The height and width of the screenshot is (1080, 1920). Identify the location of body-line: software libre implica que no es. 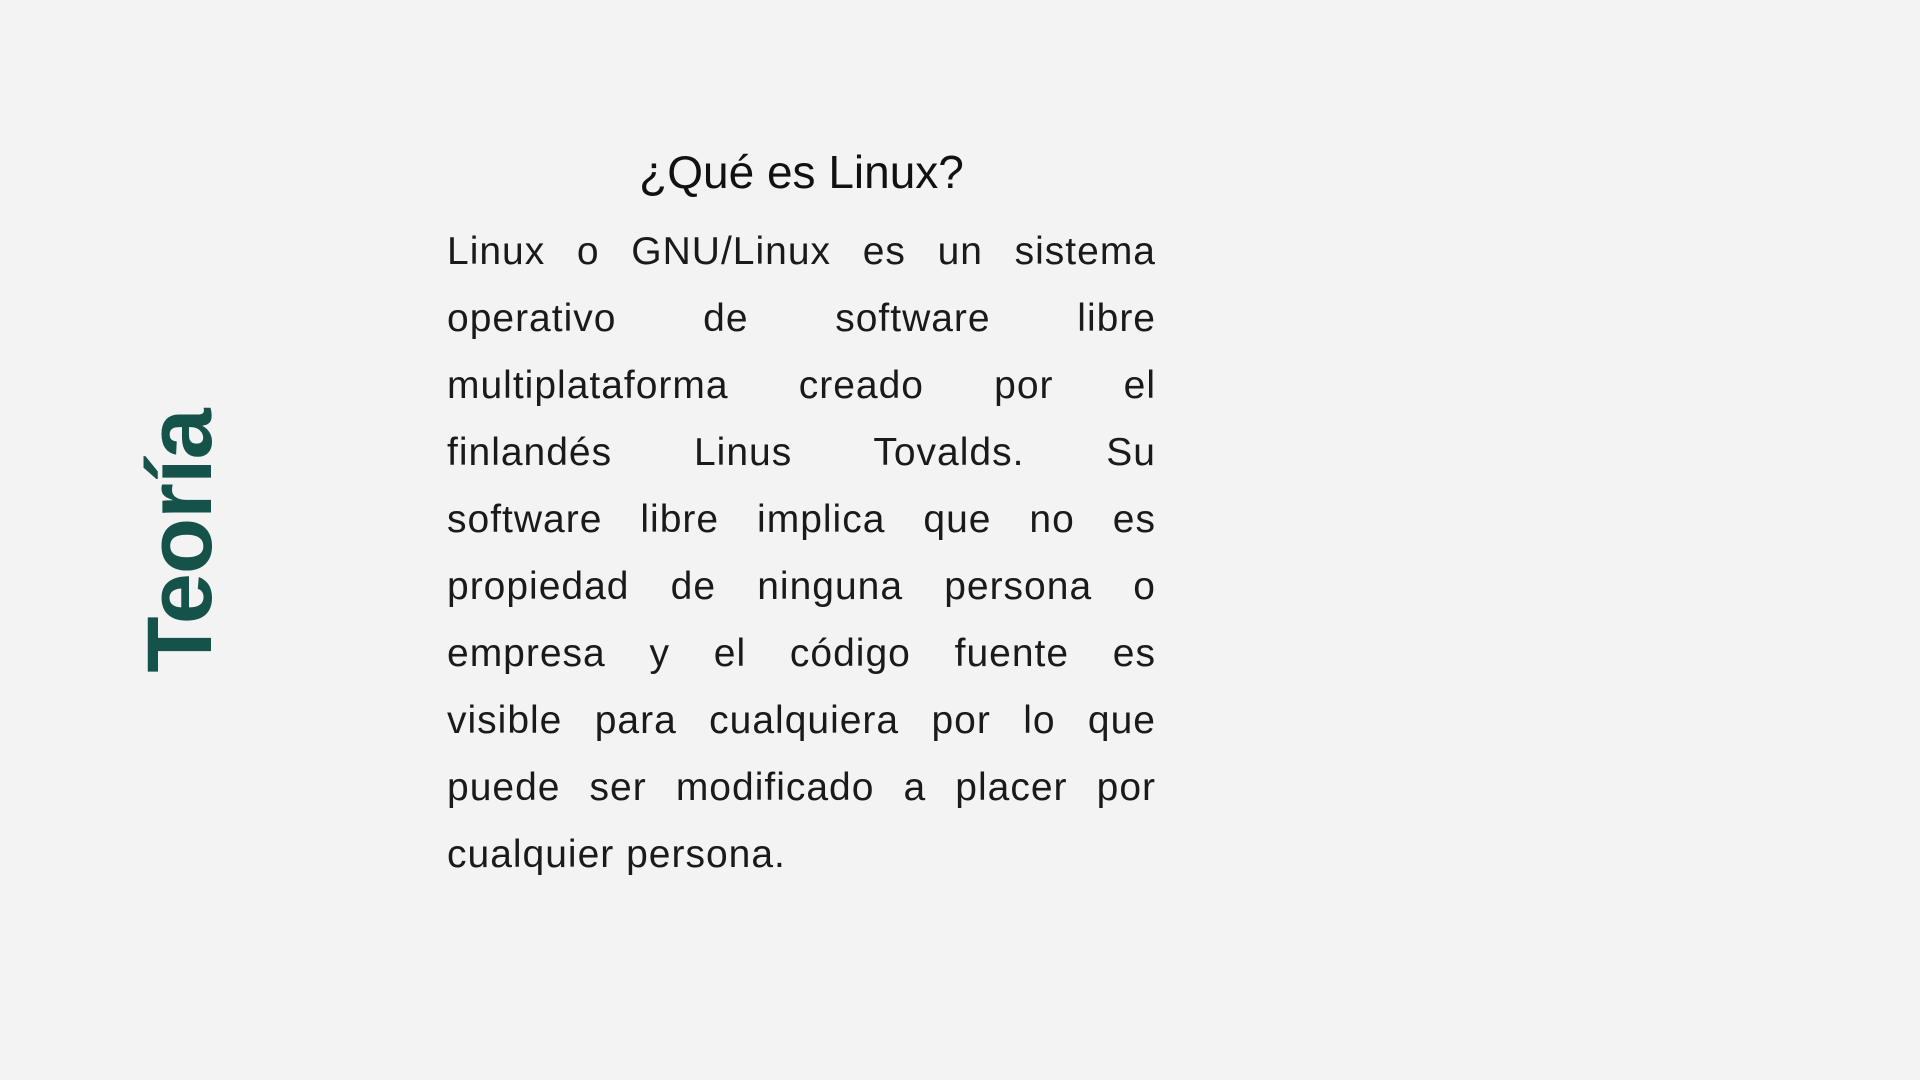
(801, 519).